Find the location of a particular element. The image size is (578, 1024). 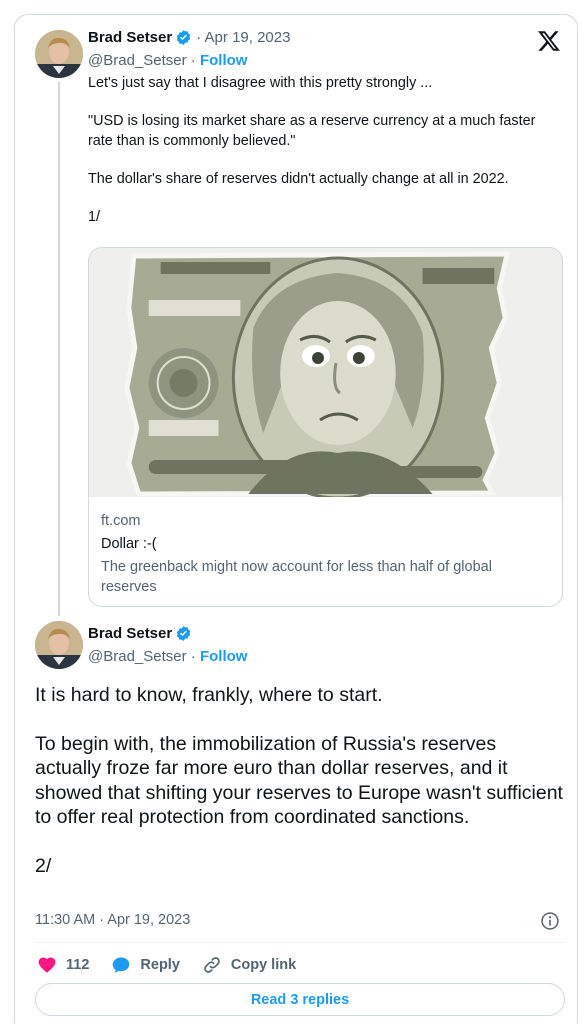

tweet-1-thread-marker: 1/ is located at coordinates (94, 217).